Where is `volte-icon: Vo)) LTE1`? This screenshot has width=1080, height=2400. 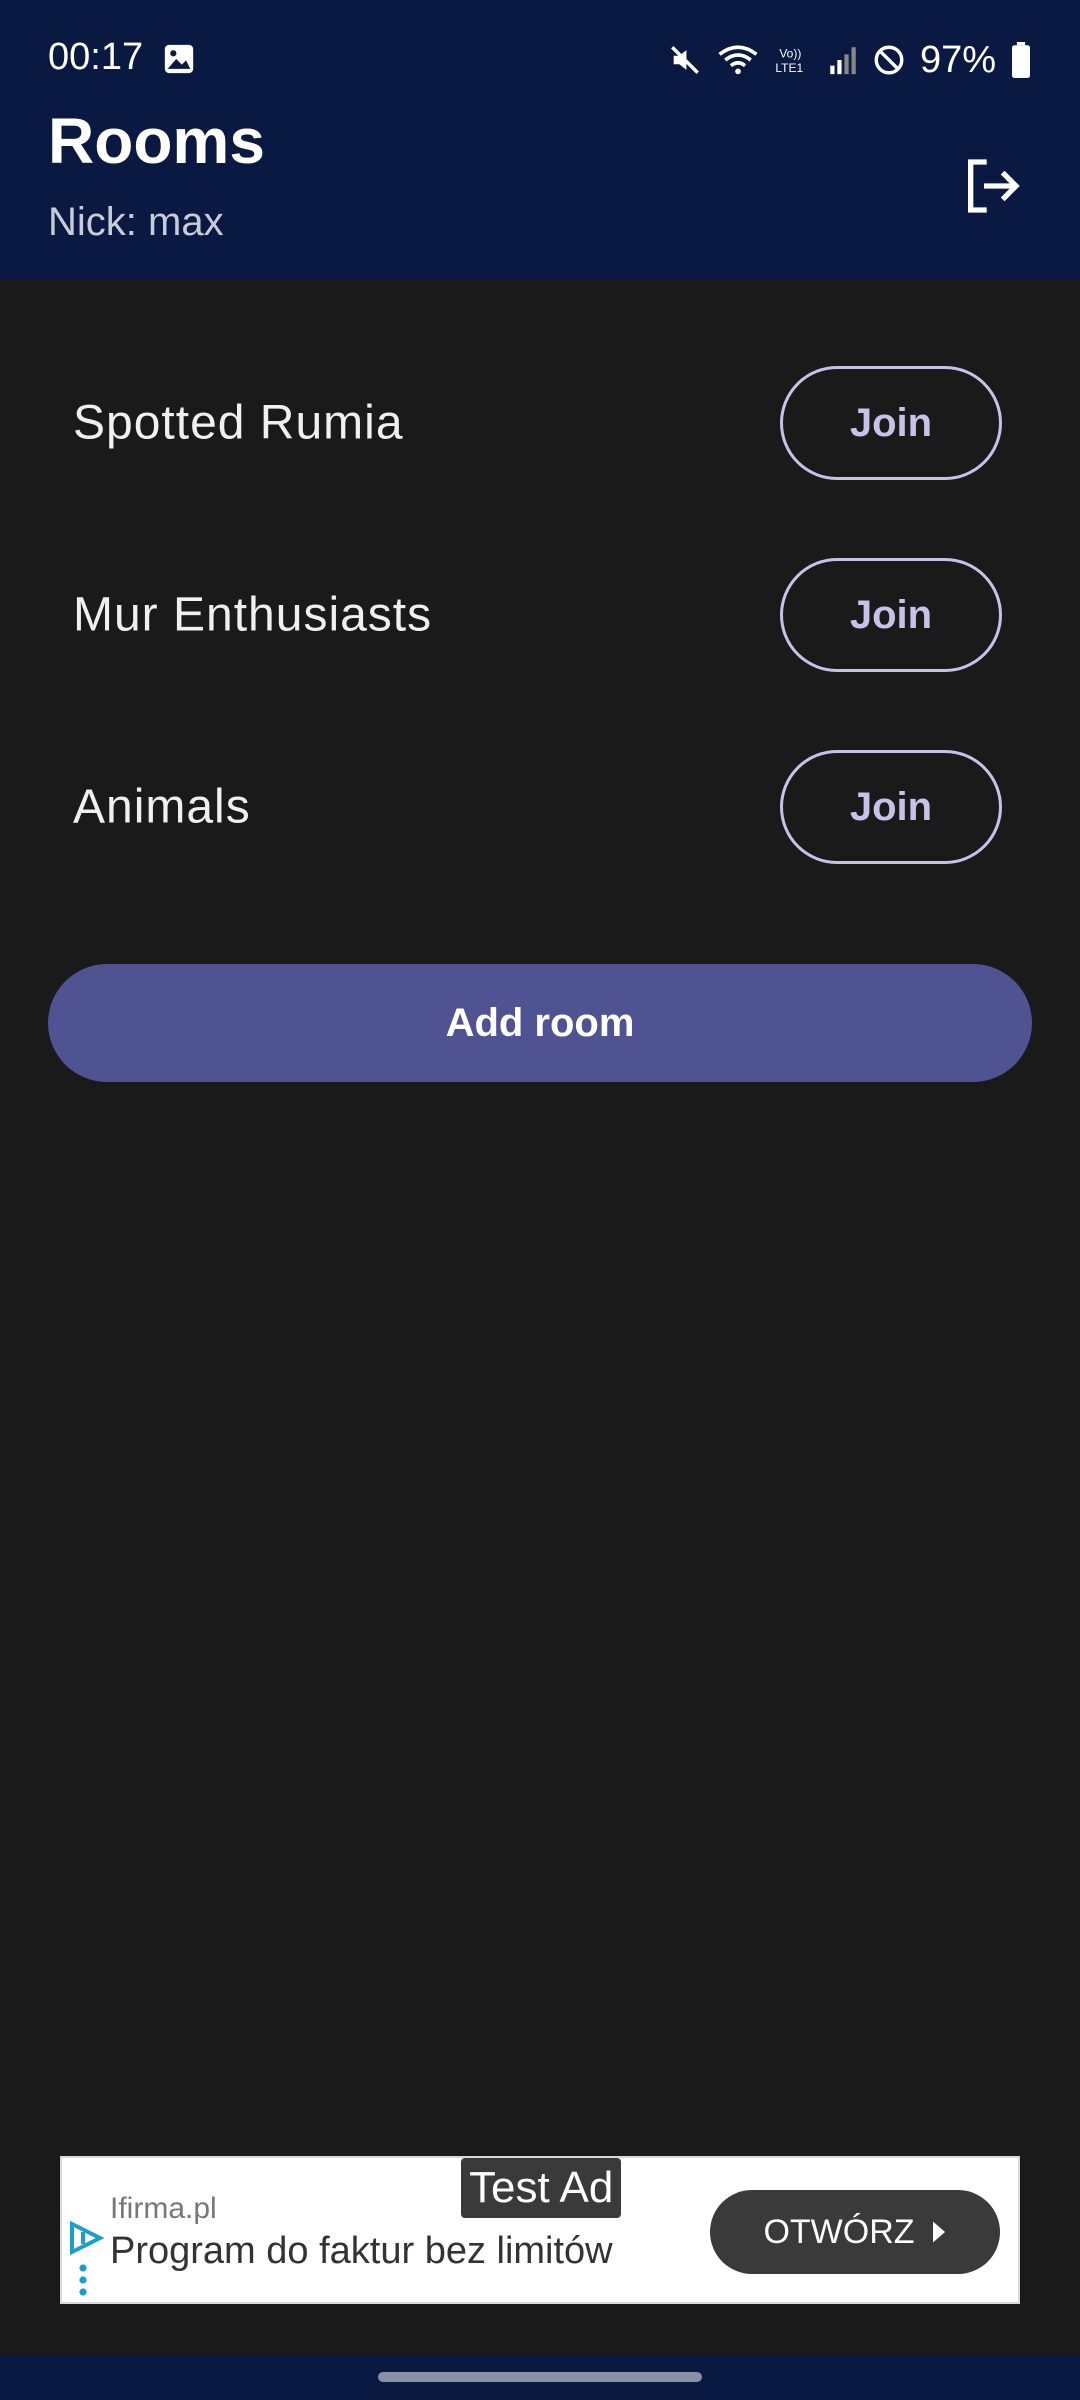 volte-icon: Vo)) LTE1 is located at coordinates (789, 60).